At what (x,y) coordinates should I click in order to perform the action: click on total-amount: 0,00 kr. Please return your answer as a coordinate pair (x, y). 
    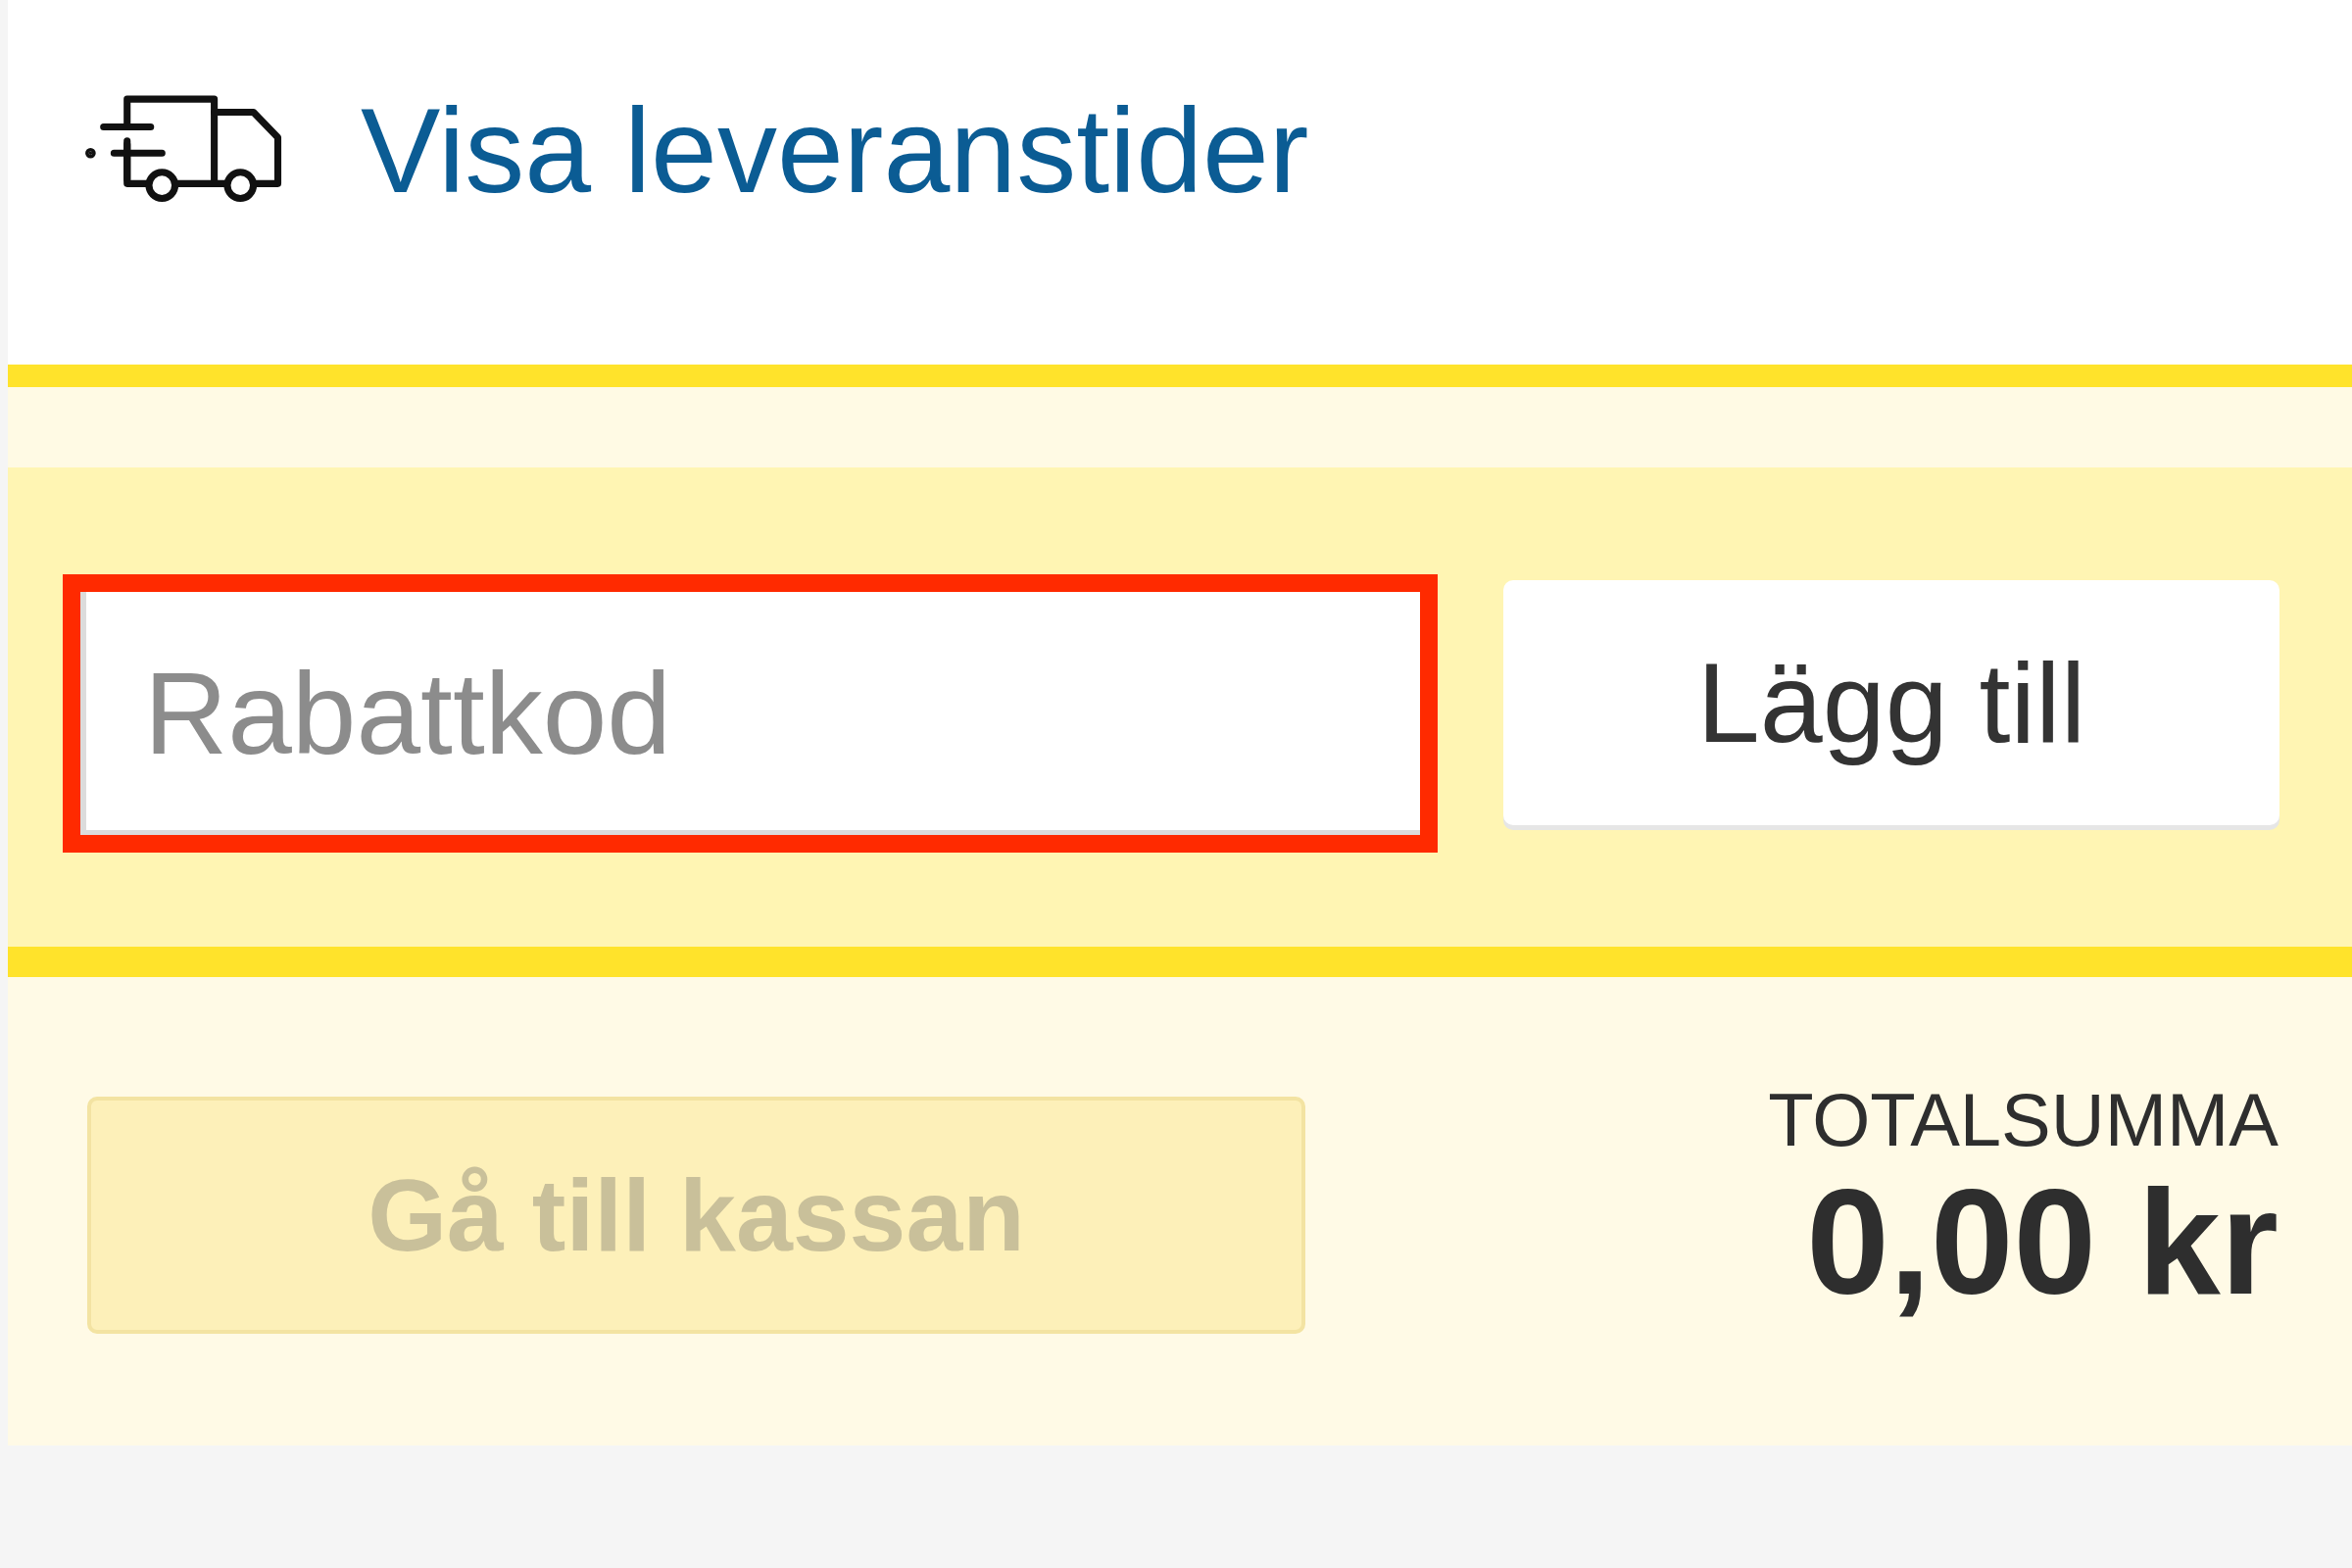
    Looking at the image, I should click on (2042, 1242).